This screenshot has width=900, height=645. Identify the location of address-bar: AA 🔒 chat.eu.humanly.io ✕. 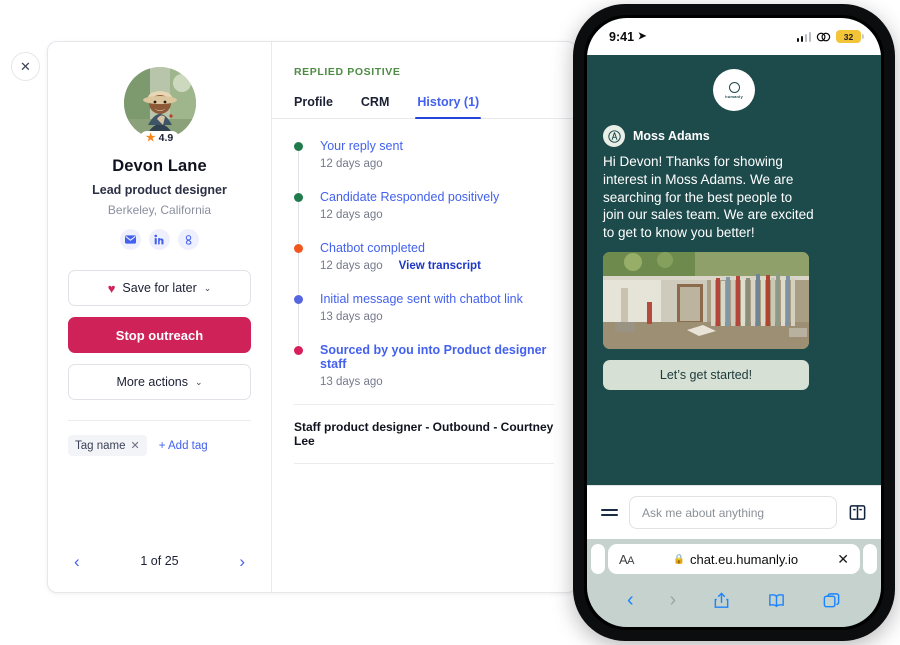
(734, 559).